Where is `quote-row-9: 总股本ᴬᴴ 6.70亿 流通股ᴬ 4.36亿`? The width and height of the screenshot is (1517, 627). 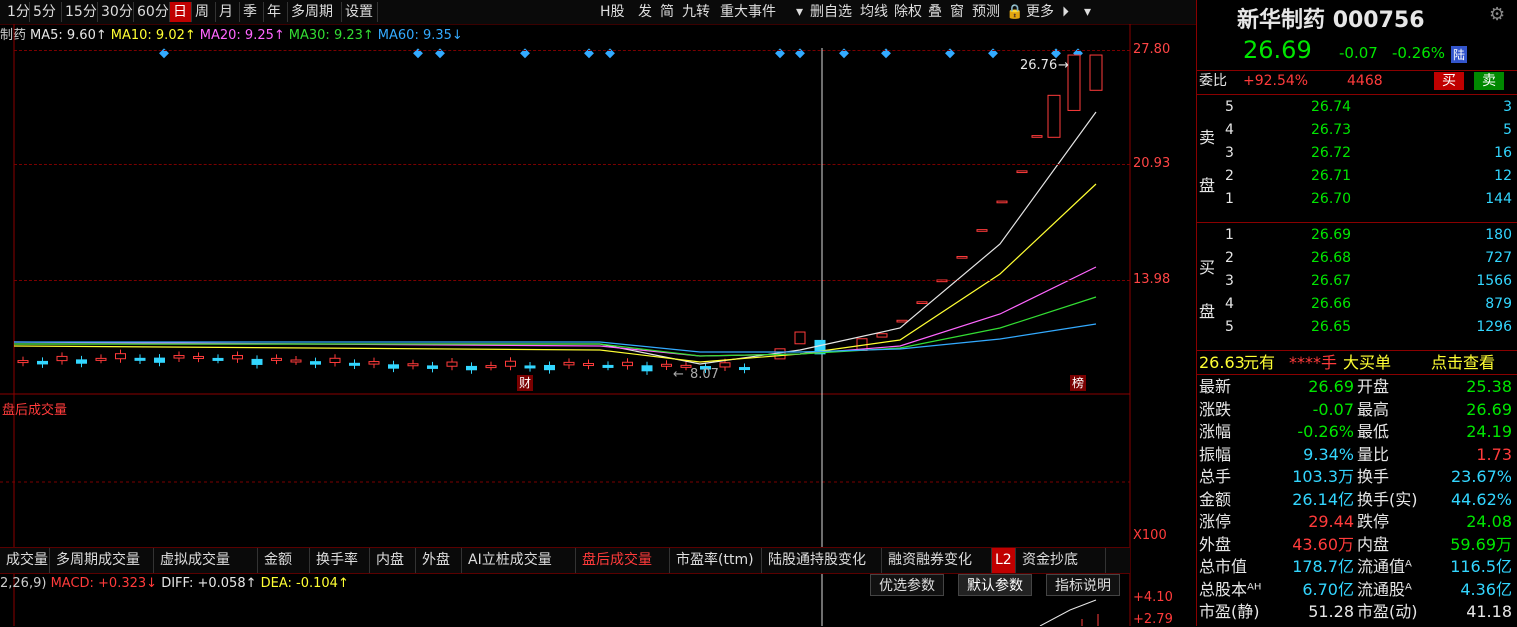
quote-row-9: 总股本ᴬᴴ 6.70亿 流通股ᴬ 4.36亿 is located at coordinates (1357, 590).